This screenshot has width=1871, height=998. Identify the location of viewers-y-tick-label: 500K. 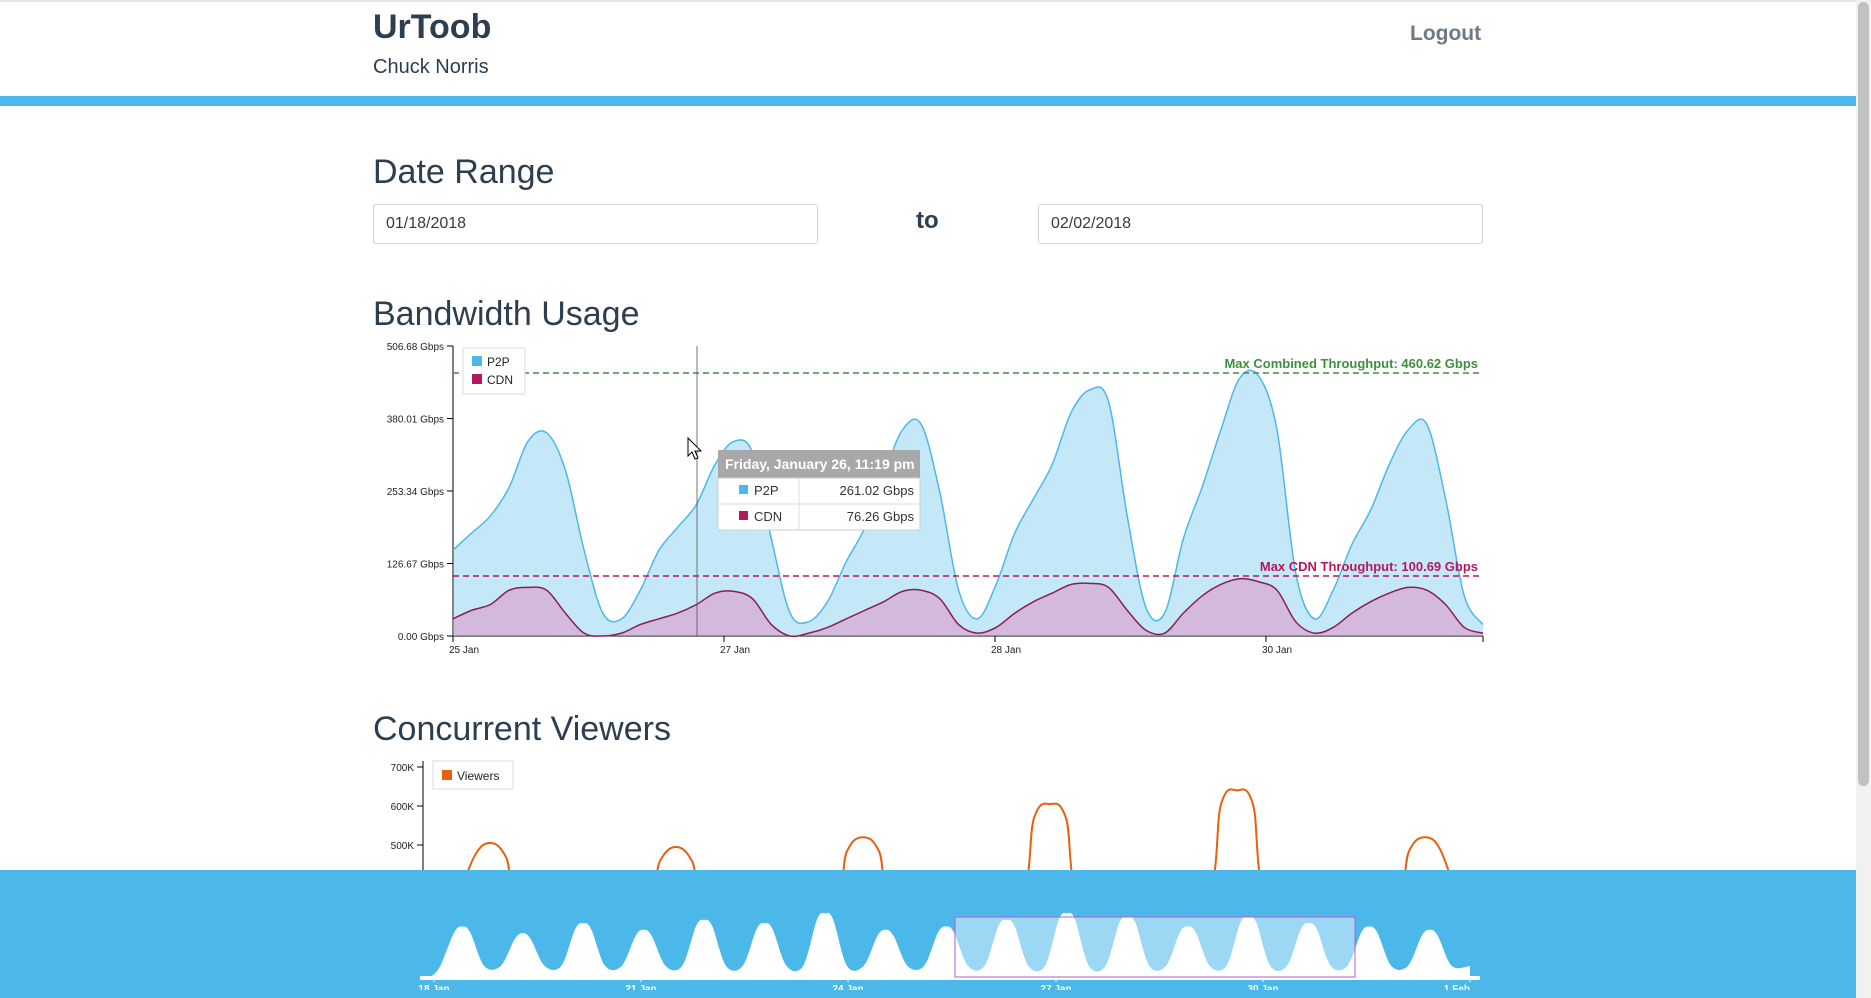
(403, 846).